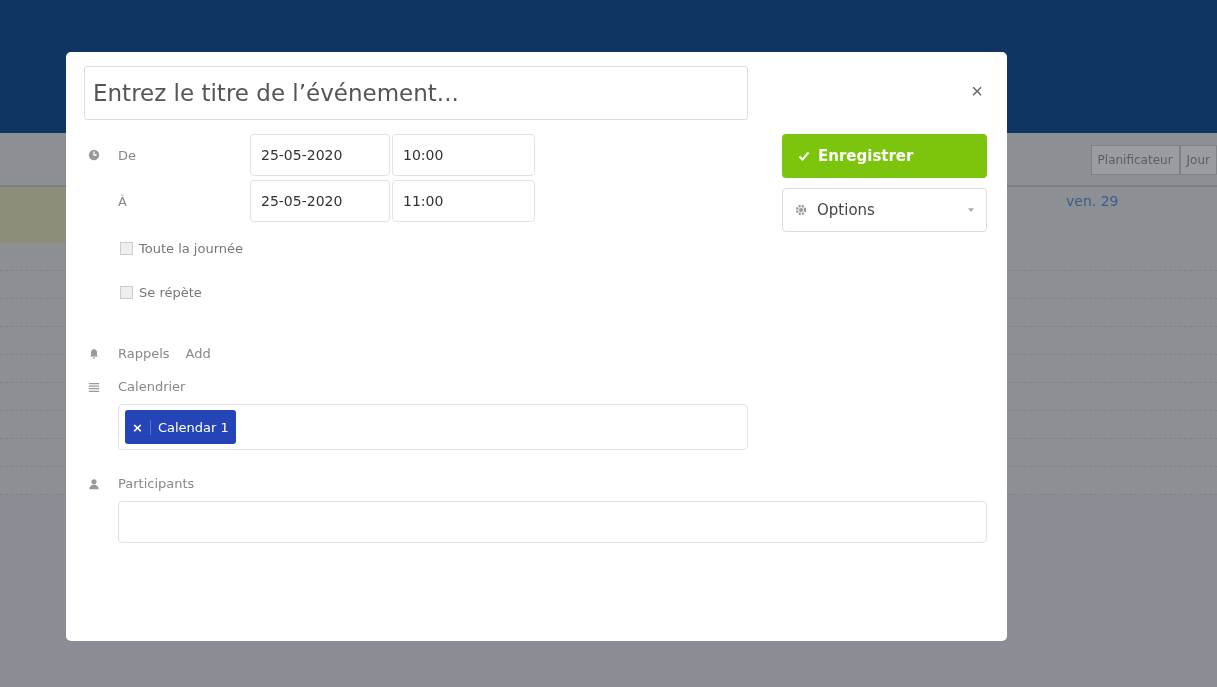  What do you see at coordinates (123, 201) in the screenshot?
I see `to-label: À` at bounding box center [123, 201].